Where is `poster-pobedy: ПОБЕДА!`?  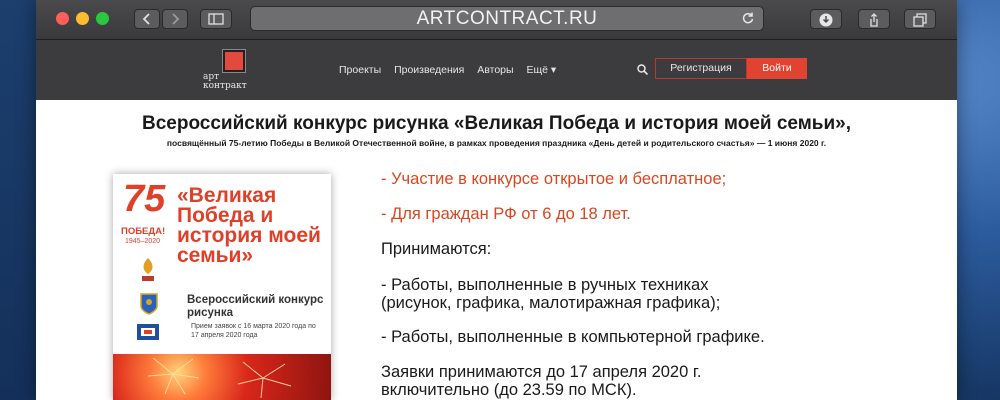
poster-pobedy: ПОБЕДА! is located at coordinates (143, 231).